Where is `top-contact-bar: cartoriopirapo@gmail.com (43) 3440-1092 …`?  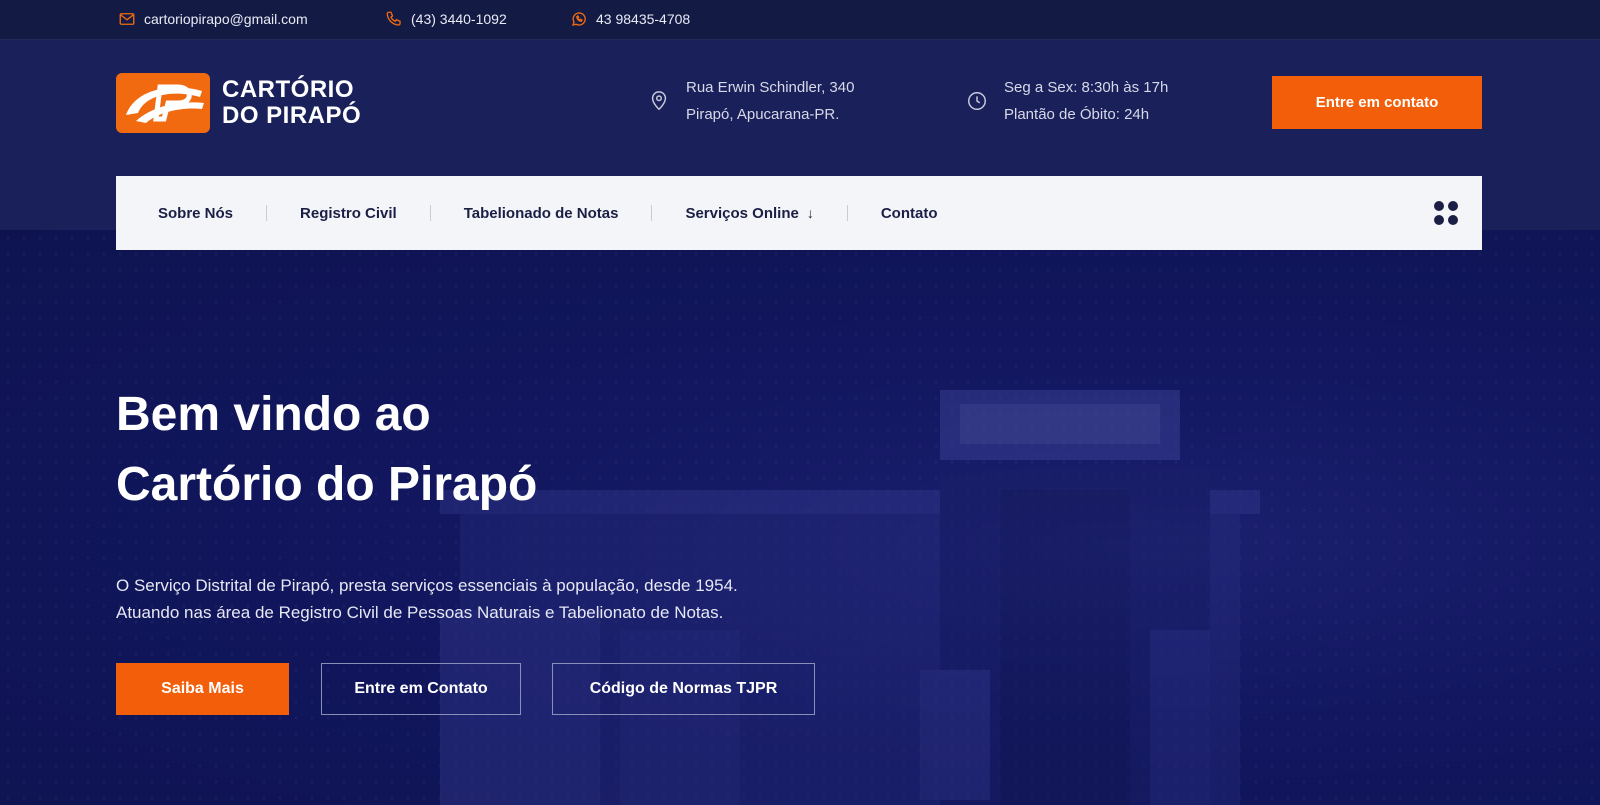 top-contact-bar: cartoriopirapo@gmail.com (43) 3440-1092 … is located at coordinates (800, 20).